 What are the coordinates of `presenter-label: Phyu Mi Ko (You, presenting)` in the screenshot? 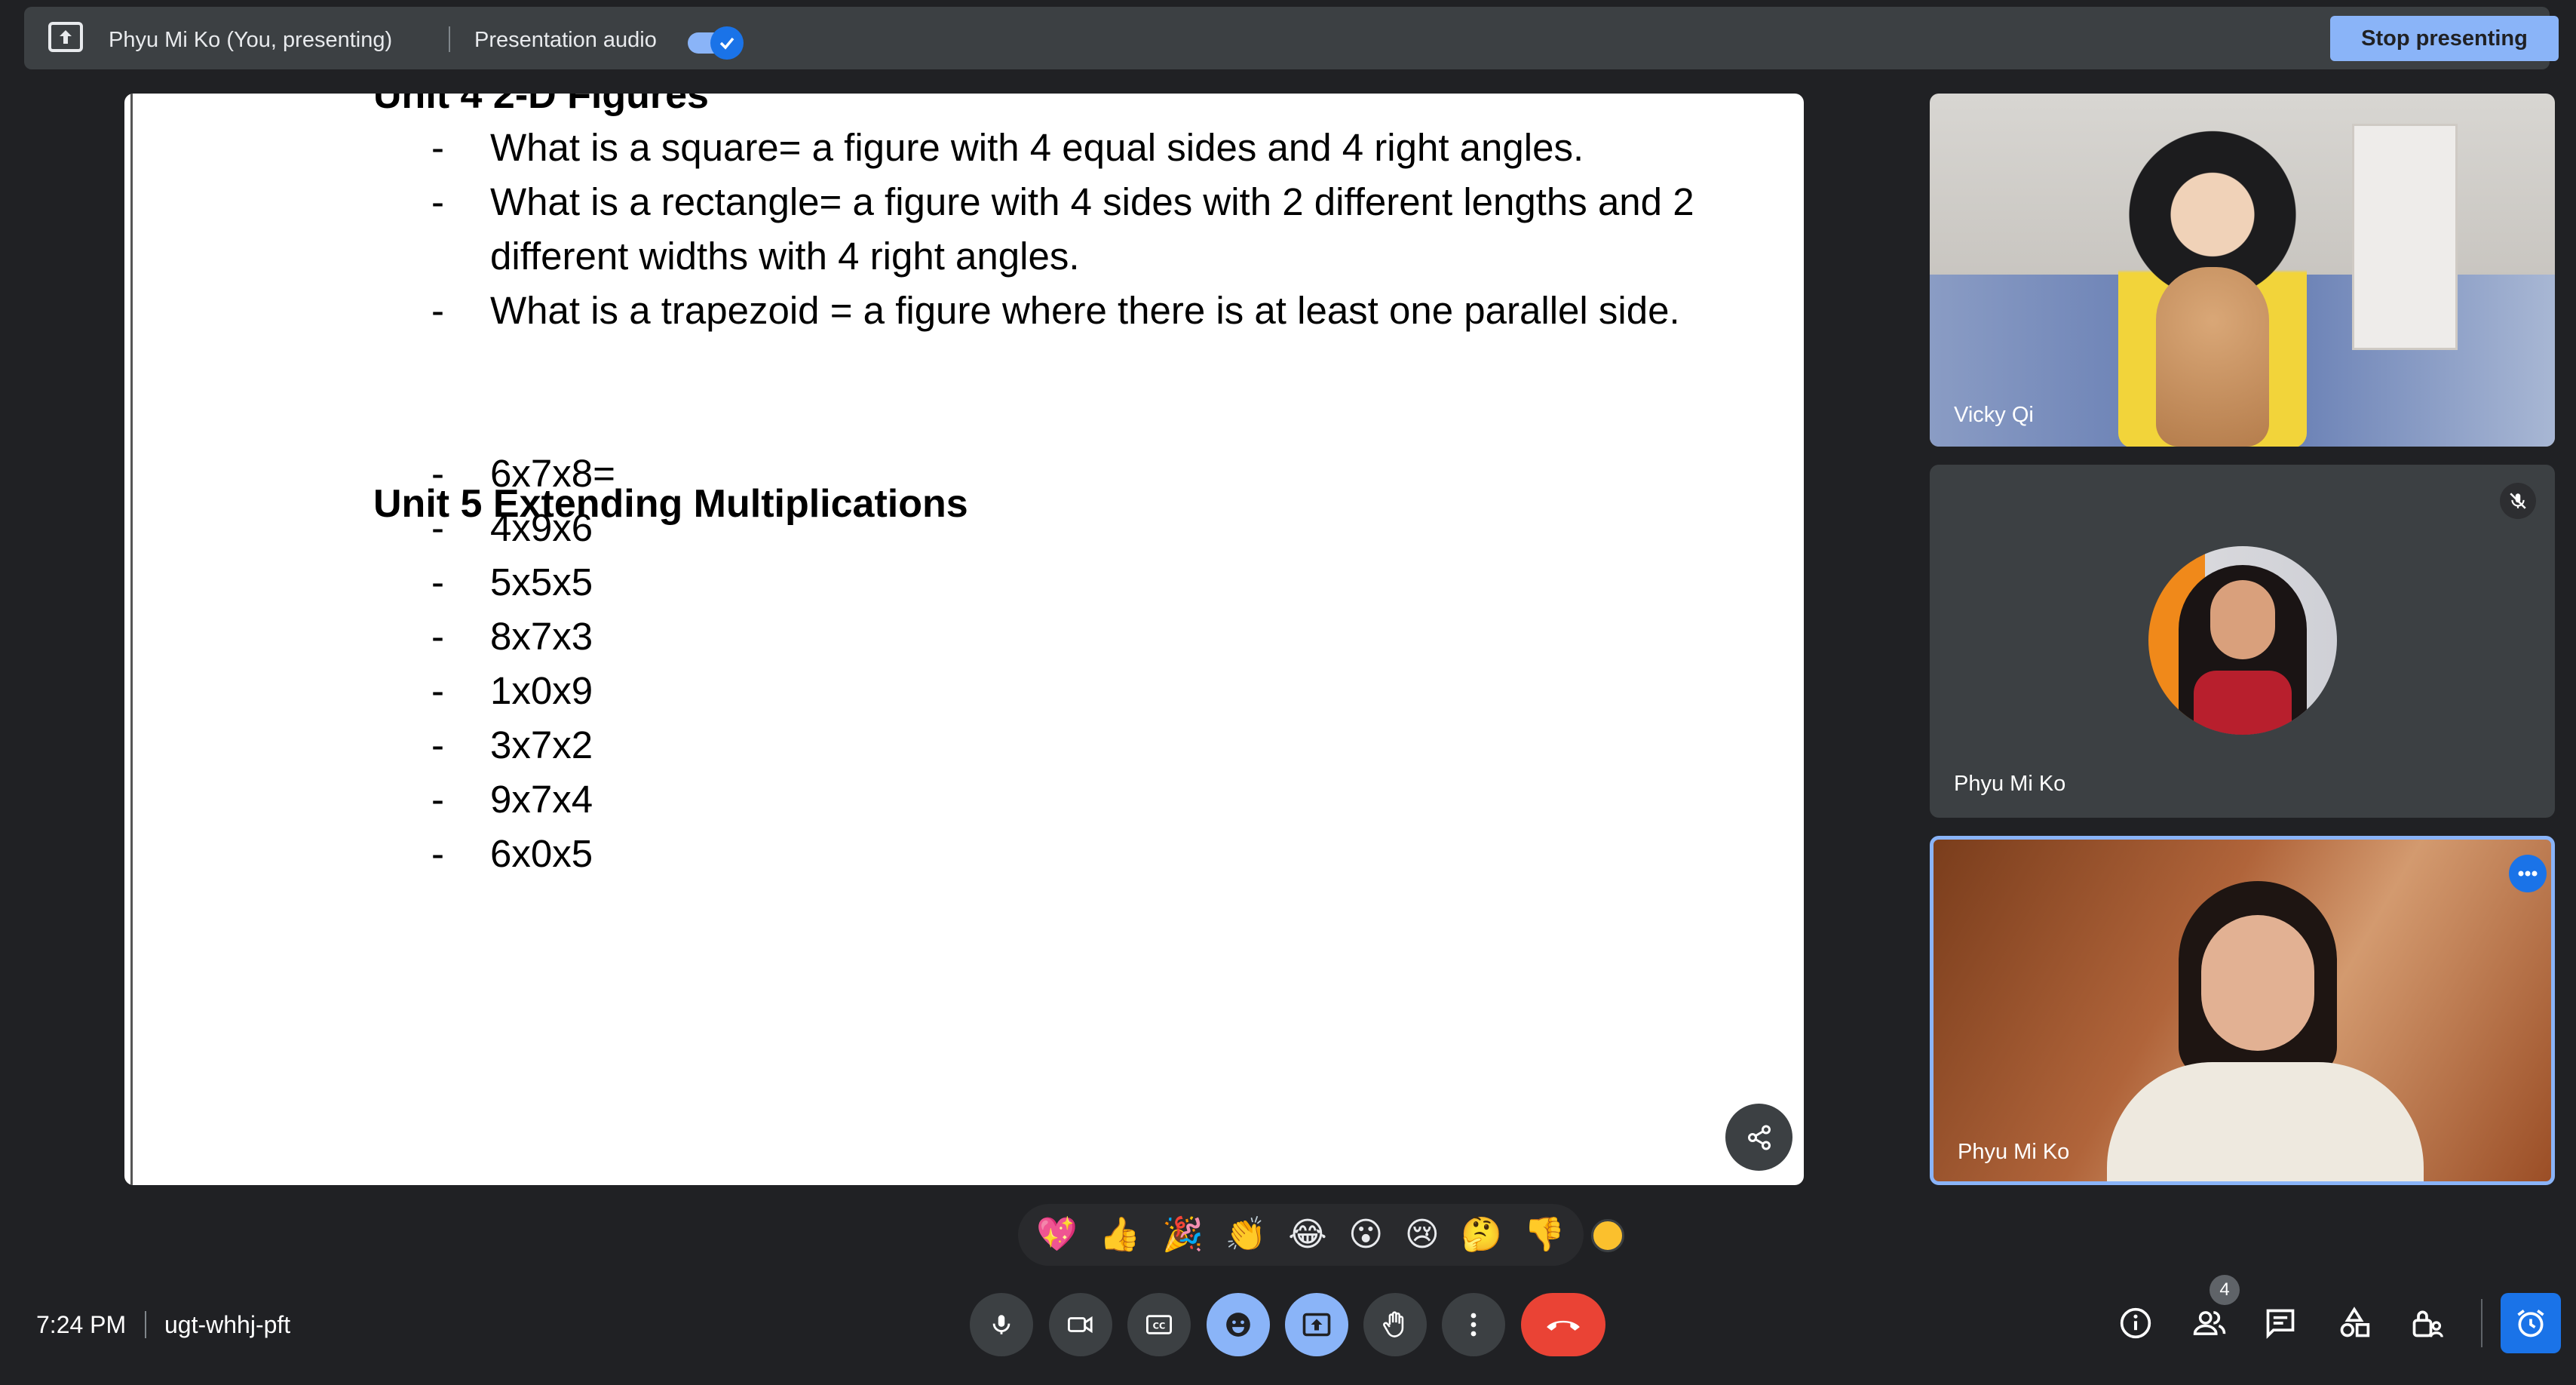 It's located at (251, 40).